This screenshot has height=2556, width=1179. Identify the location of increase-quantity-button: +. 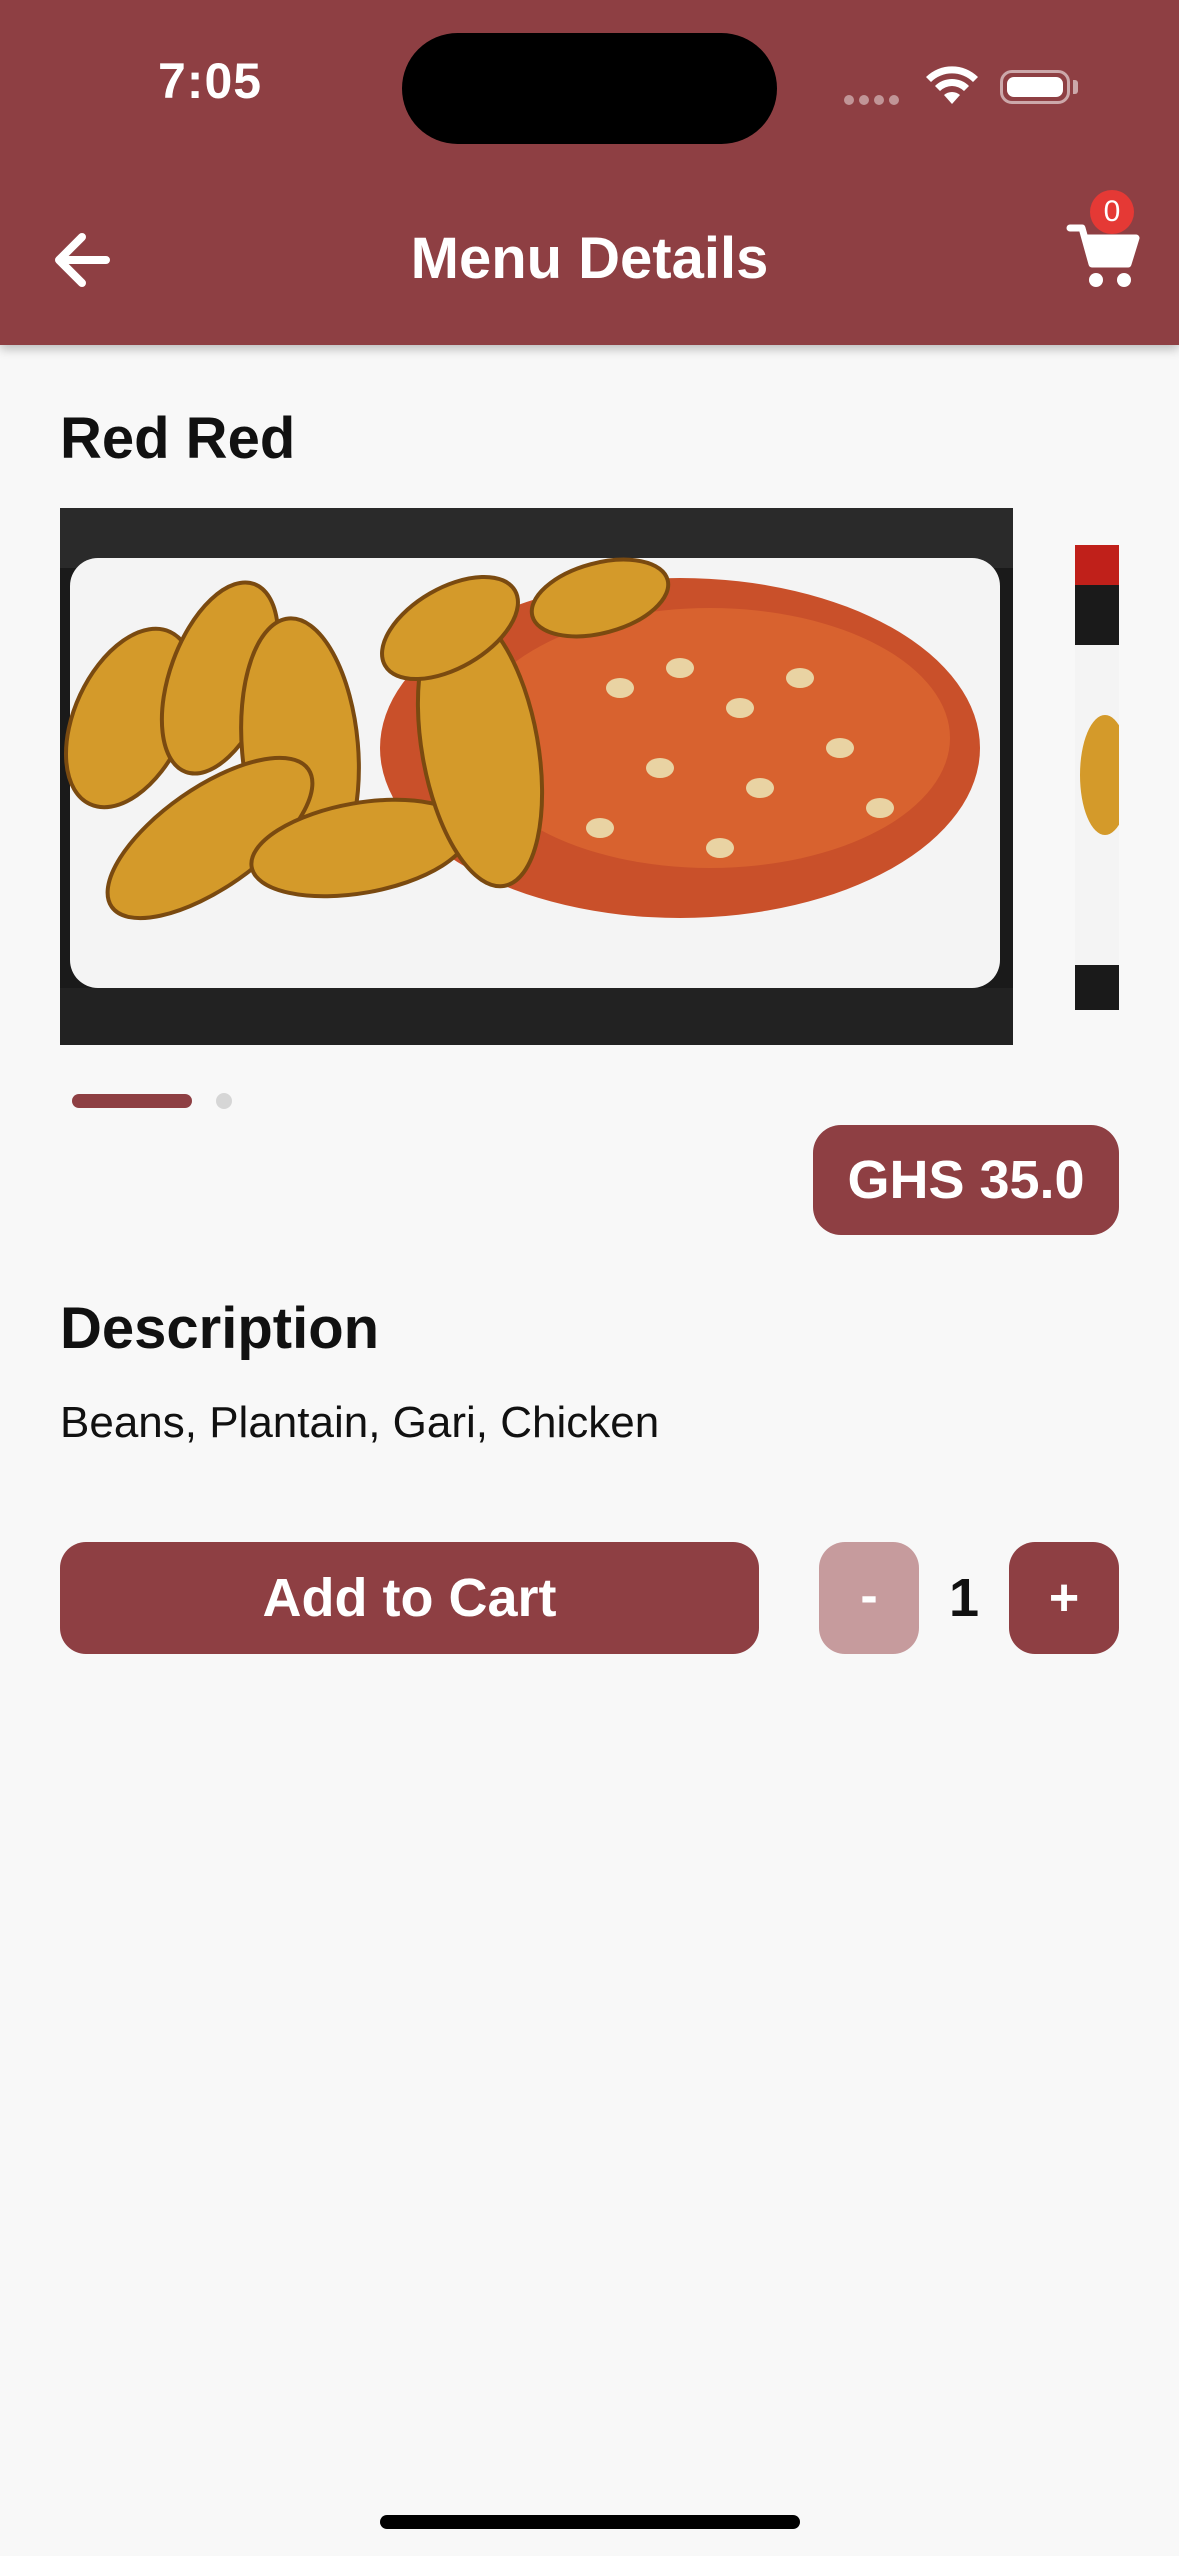
(1064, 1598).